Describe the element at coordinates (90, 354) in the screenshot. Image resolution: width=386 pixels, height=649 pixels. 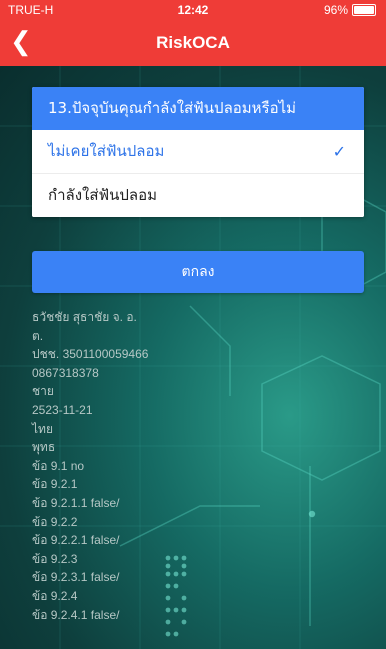
I see `info-line: ปชช. 3501100059466` at that location.